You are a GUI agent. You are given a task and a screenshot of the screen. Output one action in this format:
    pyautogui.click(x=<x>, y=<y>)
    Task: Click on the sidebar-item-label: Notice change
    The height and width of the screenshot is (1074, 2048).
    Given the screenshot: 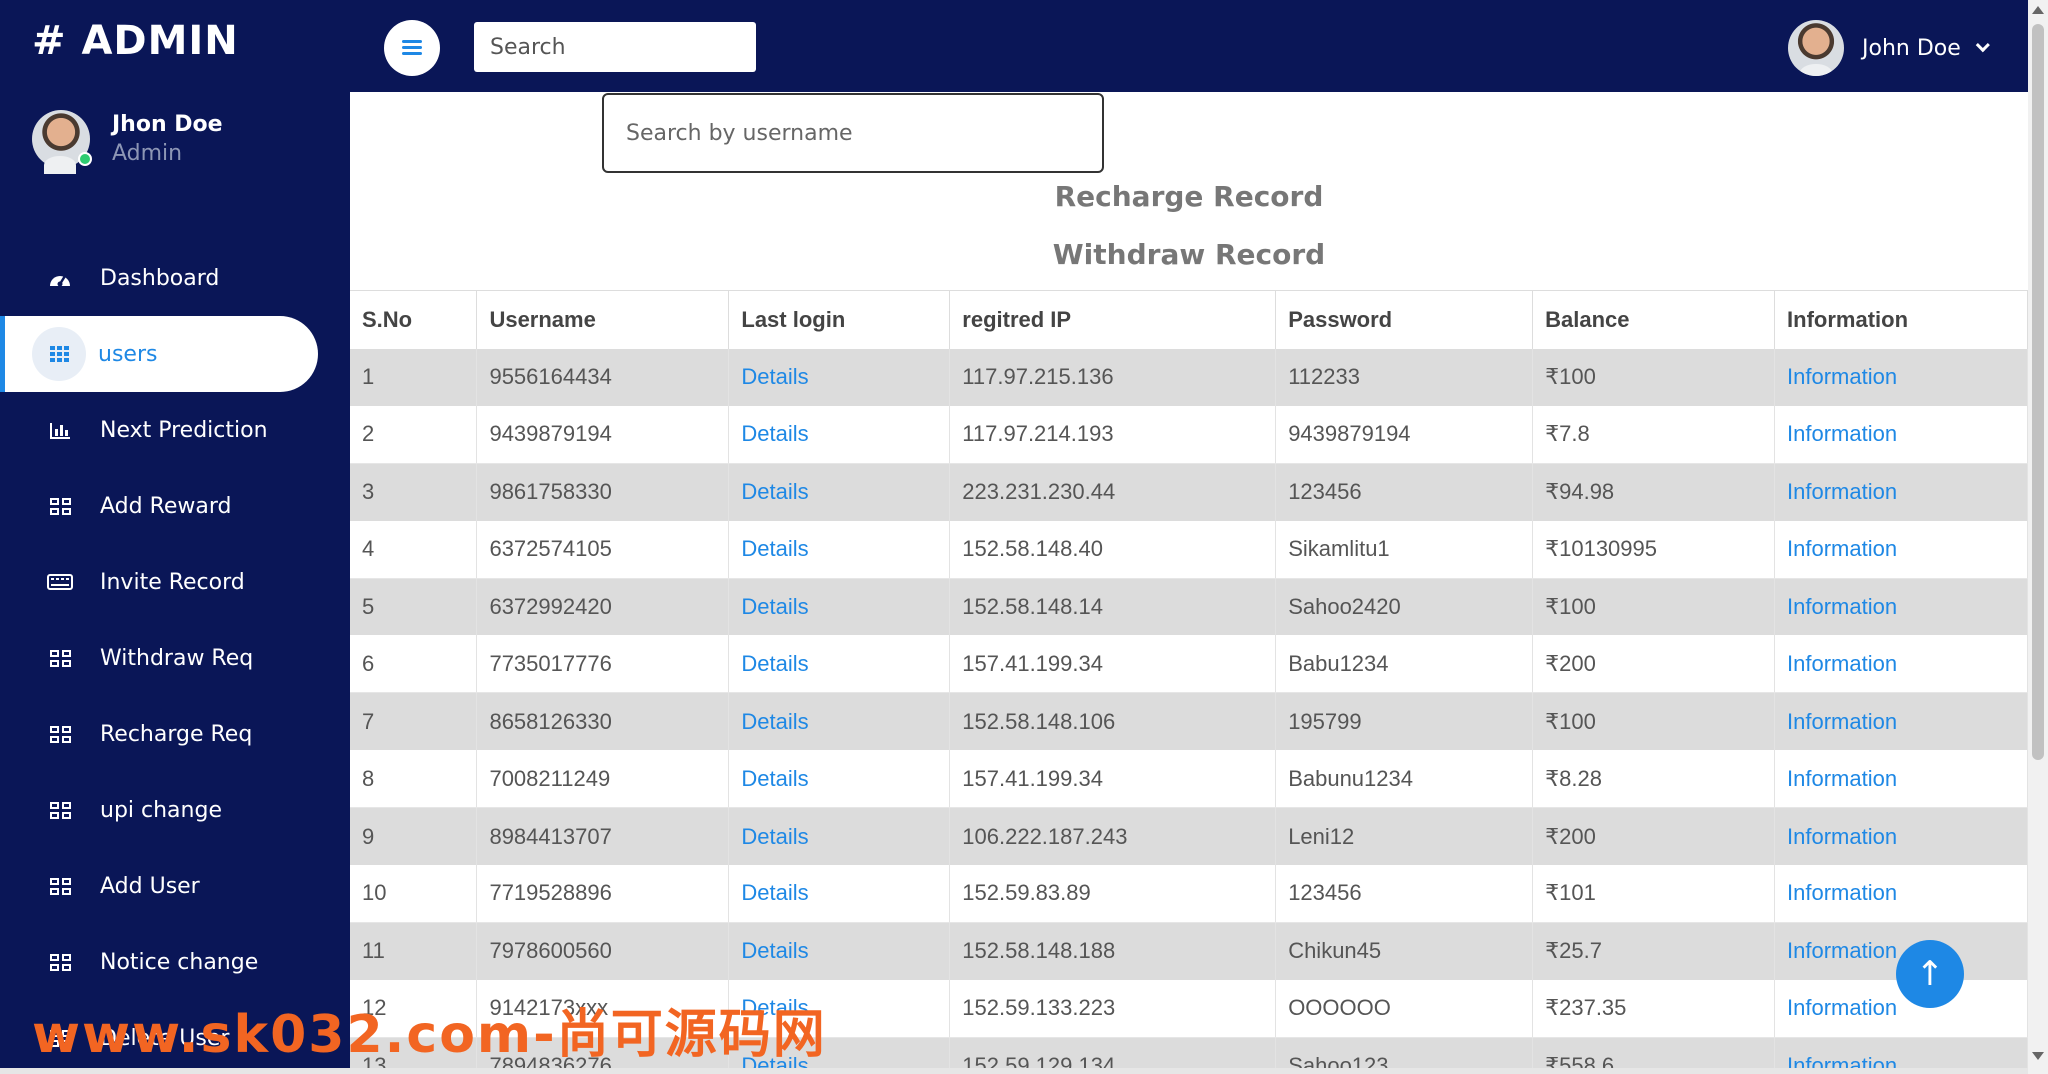 What is the action you would take?
    pyautogui.click(x=179, y=962)
    